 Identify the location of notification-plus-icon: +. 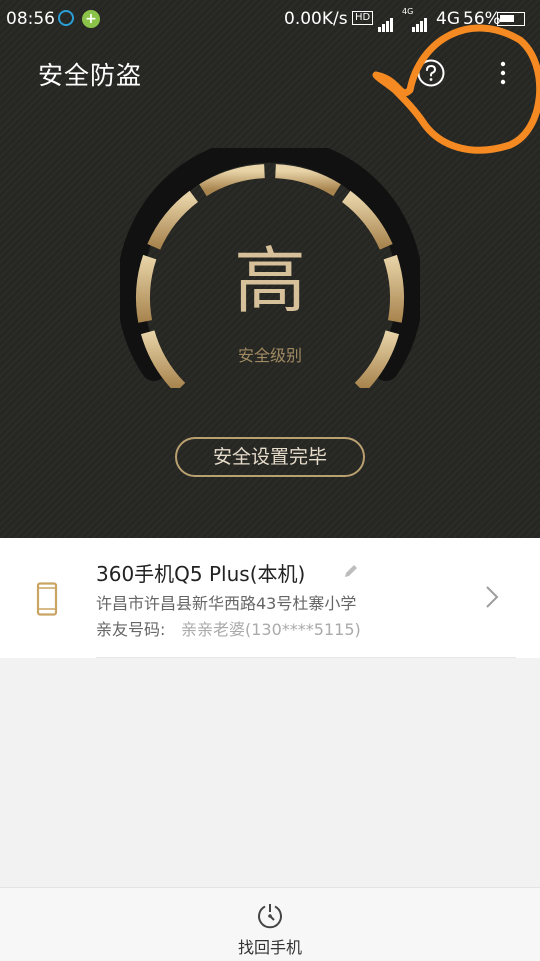
(91, 19).